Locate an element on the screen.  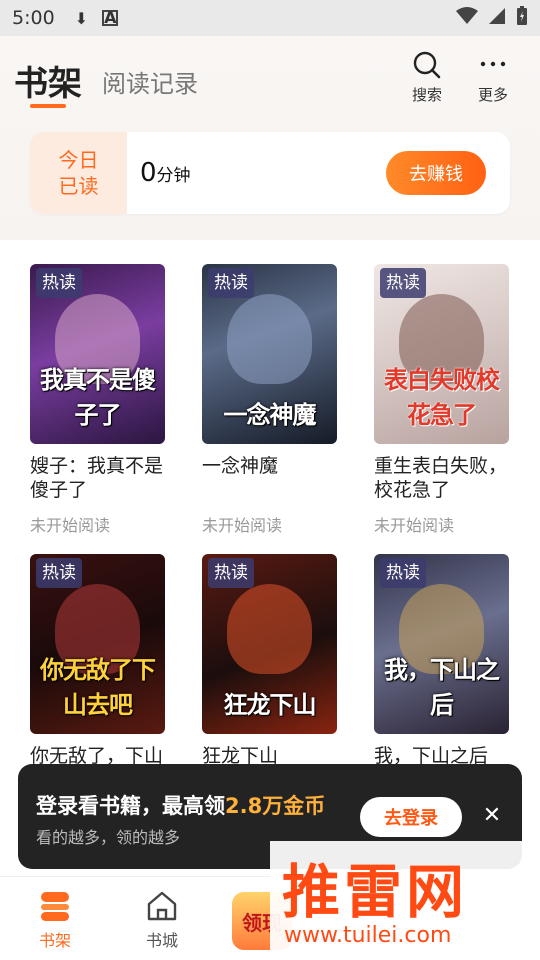
home-icon is located at coordinates (162, 908).